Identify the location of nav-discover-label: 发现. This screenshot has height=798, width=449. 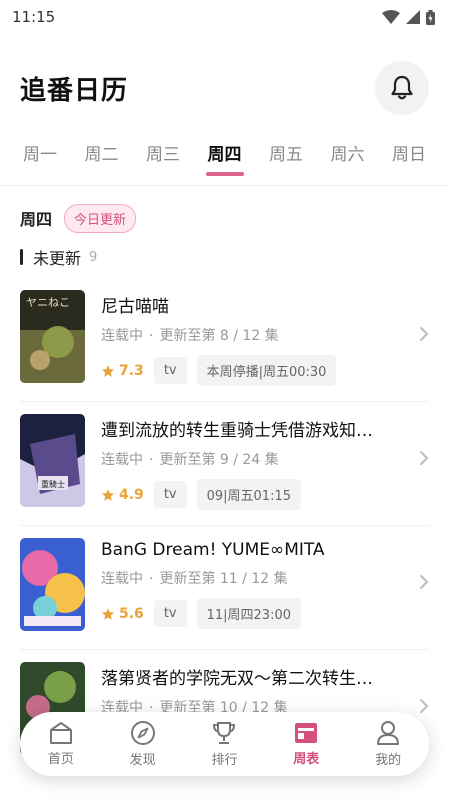
(142, 760).